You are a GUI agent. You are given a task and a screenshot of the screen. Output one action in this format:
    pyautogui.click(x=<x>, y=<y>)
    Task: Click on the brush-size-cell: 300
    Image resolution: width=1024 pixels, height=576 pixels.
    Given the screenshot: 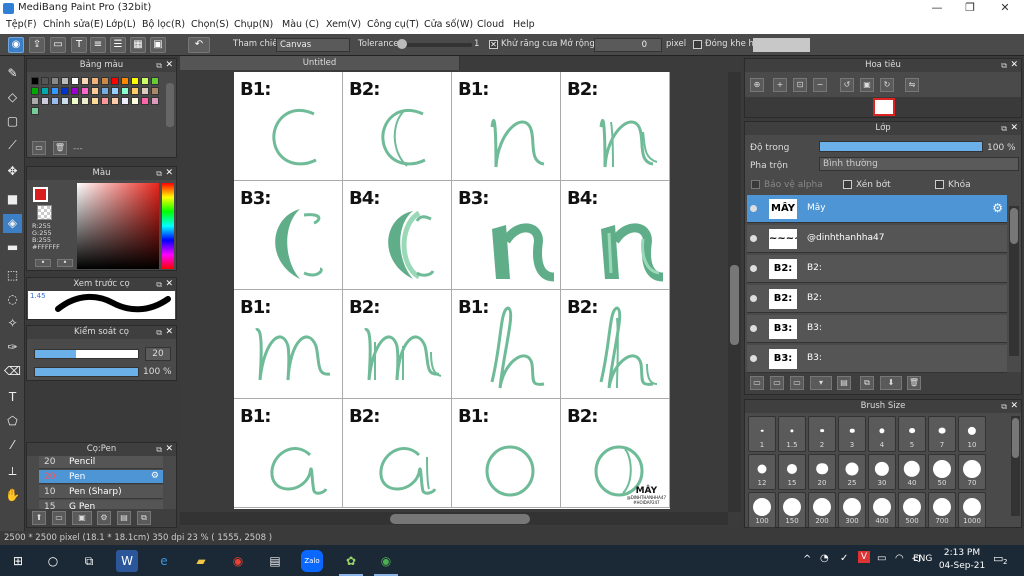 What is the action you would take?
    pyautogui.click(x=852, y=510)
    